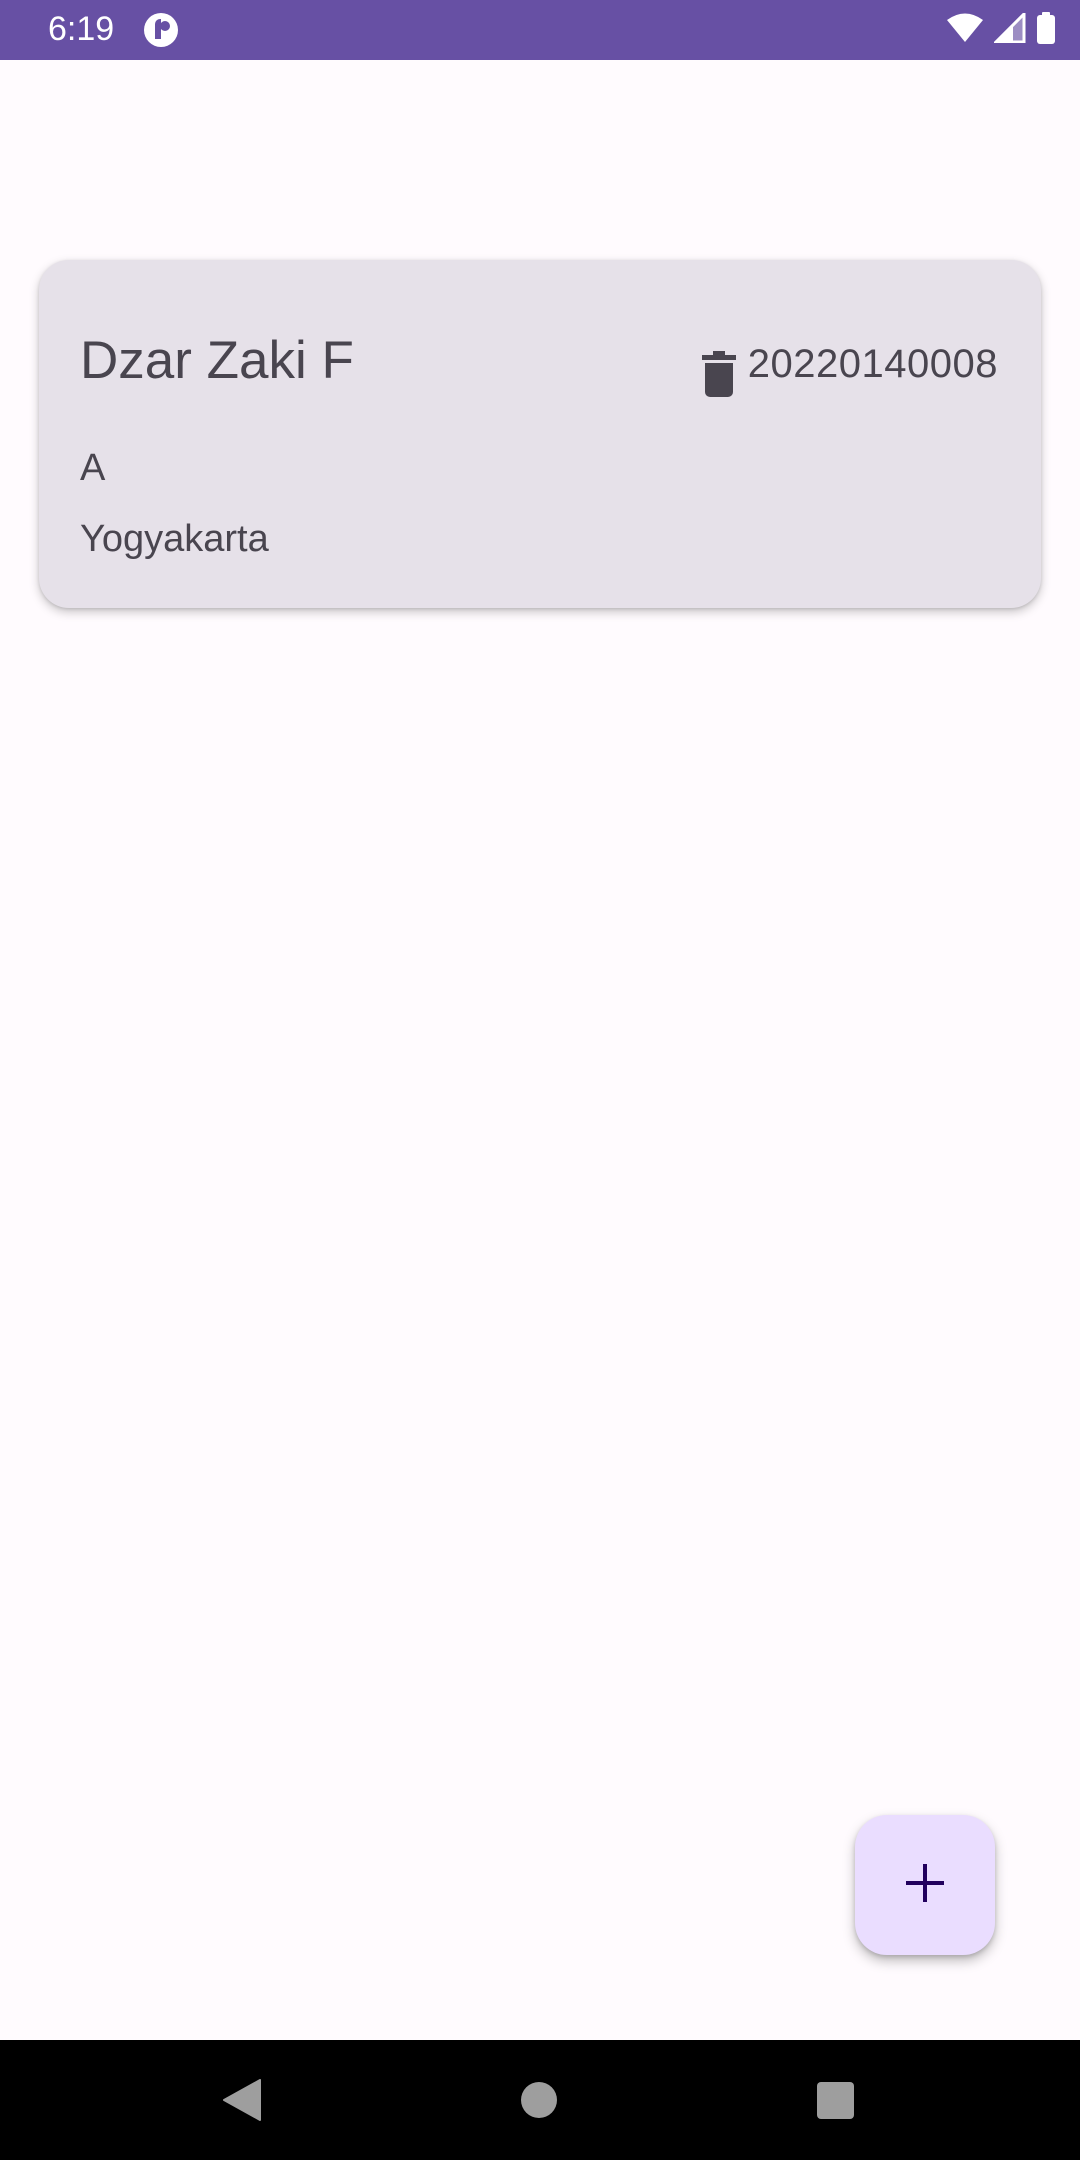  Describe the element at coordinates (835, 2100) in the screenshot. I see `recents-icon` at that location.